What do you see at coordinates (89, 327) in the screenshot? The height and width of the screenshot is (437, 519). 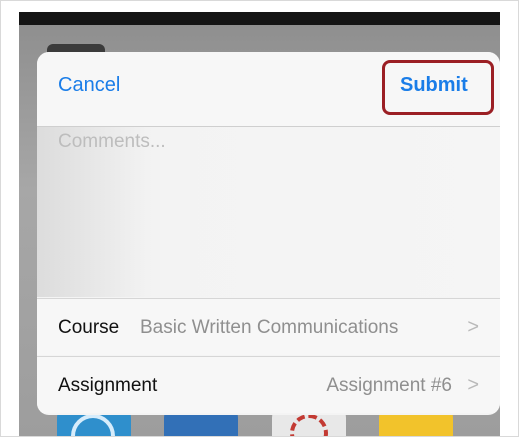 I see `course-label: Course` at bounding box center [89, 327].